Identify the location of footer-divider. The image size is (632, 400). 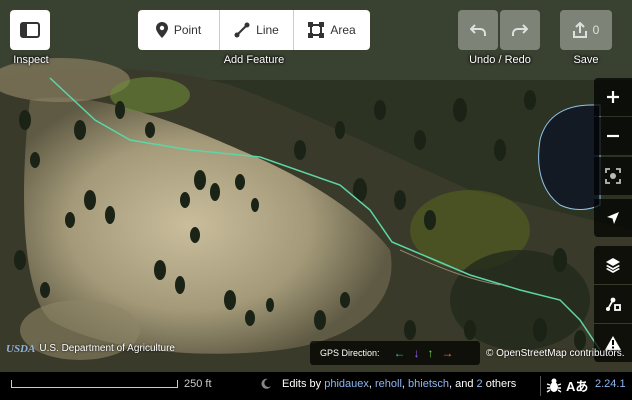
(540, 386).